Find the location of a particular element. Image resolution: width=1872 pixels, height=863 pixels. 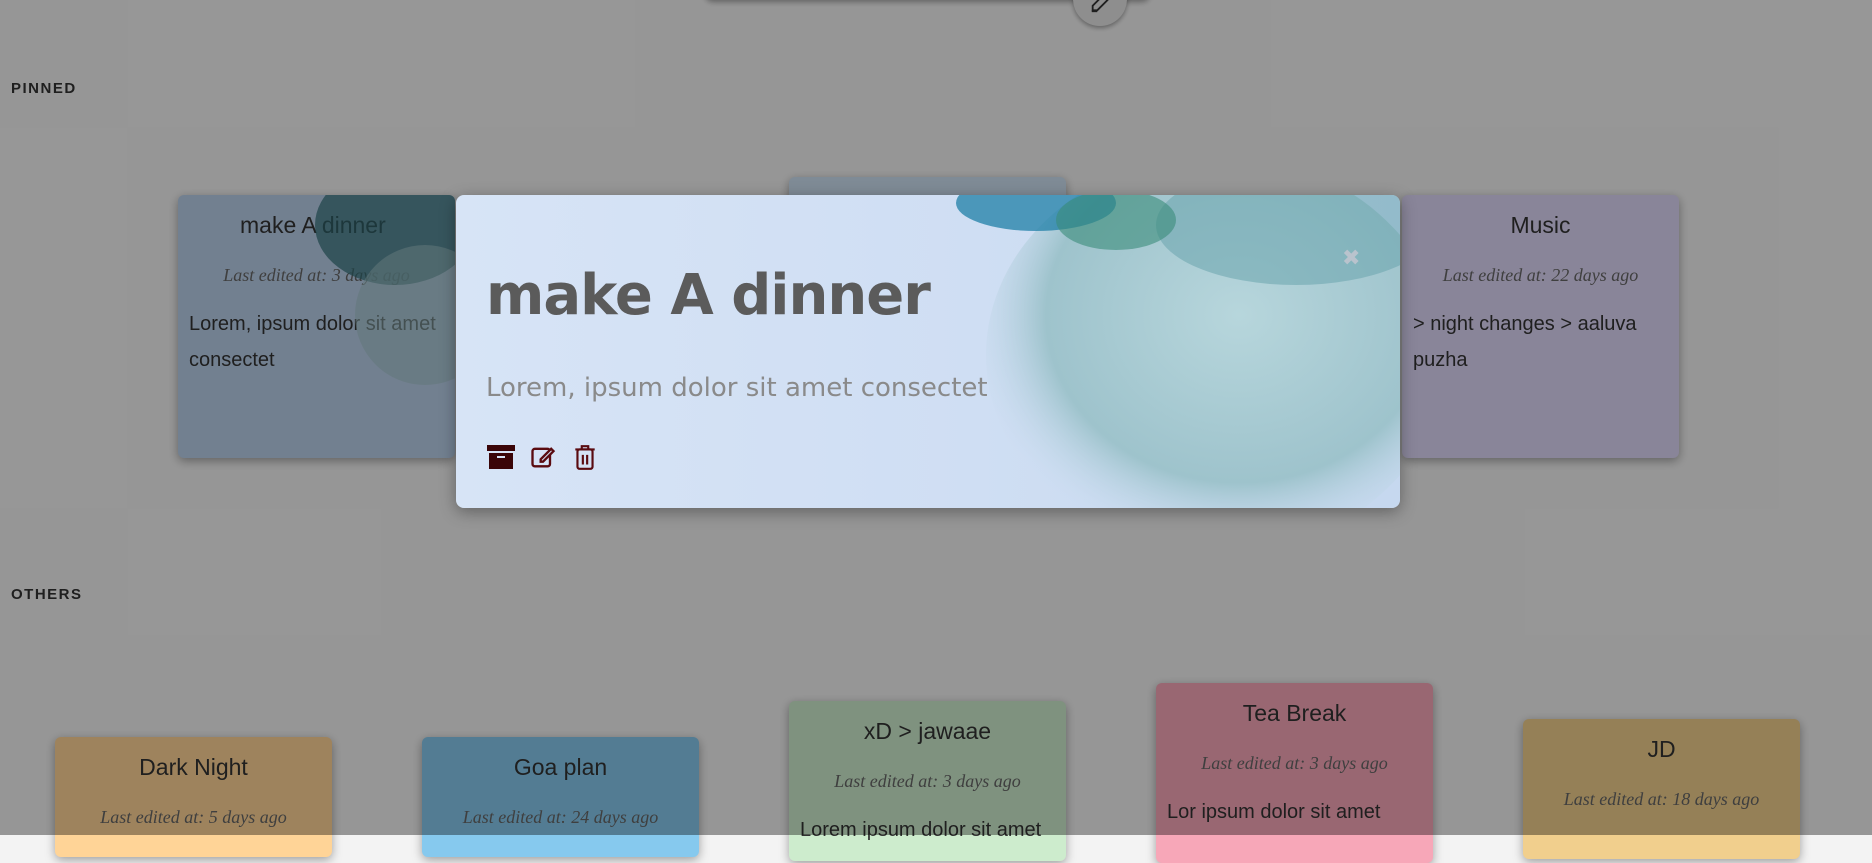

archive-button is located at coordinates (501, 457).